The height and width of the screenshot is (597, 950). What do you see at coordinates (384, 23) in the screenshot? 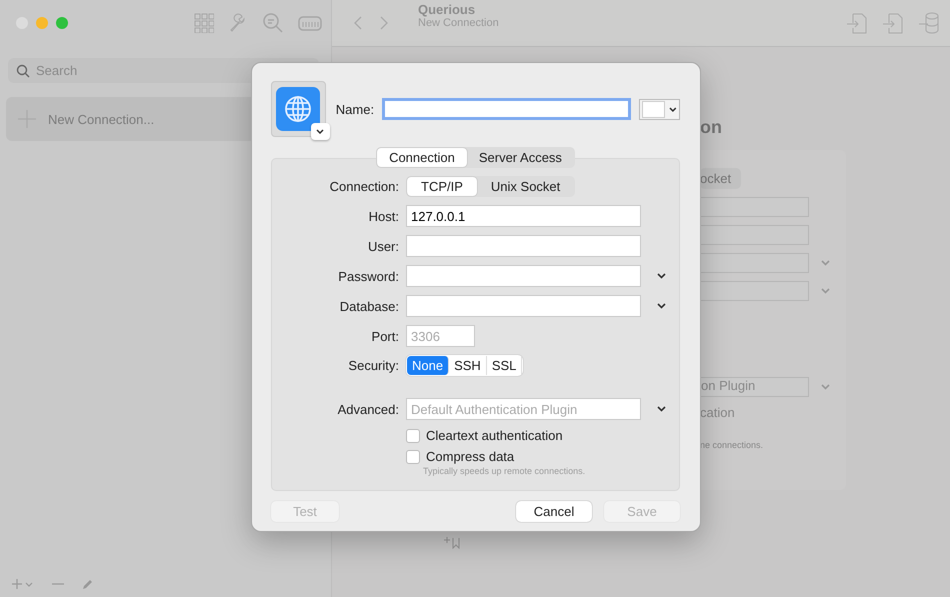
I see `forward-icon` at bounding box center [384, 23].